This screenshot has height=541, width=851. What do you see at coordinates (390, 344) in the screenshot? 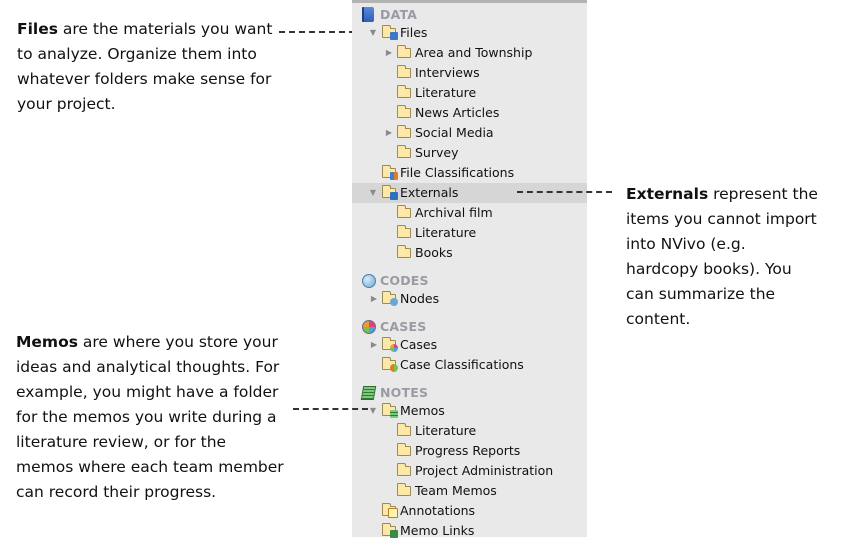
I see `cases-folder-icon` at bounding box center [390, 344].